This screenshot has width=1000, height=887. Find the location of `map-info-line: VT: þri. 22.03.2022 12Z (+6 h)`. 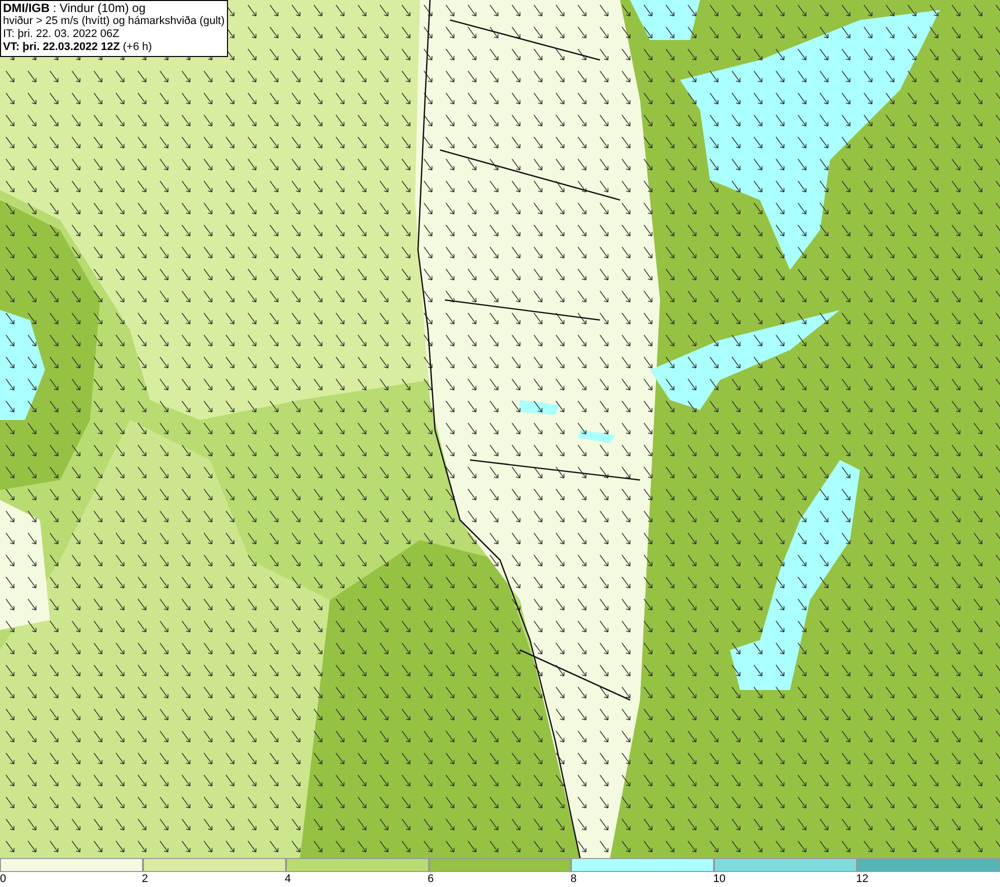

map-info-line: VT: þri. 22.03.2022 12Z (+6 h) is located at coordinates (78, 47).